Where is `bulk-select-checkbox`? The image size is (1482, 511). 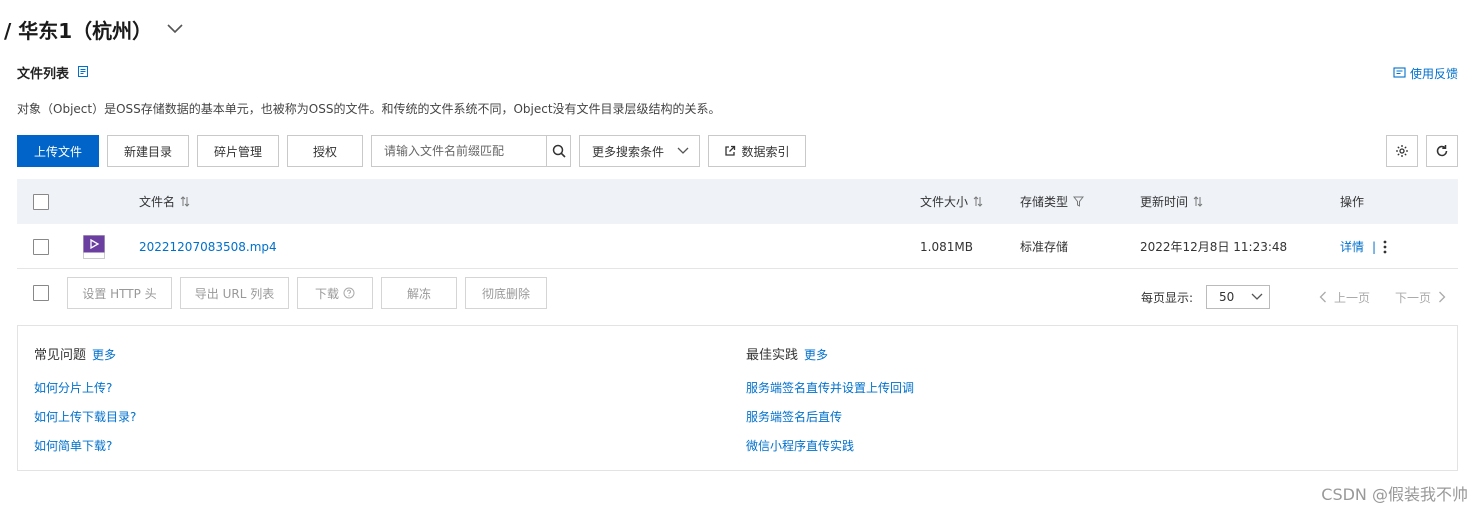 bulk-select-checkbox is located at coordinates (41, 293).